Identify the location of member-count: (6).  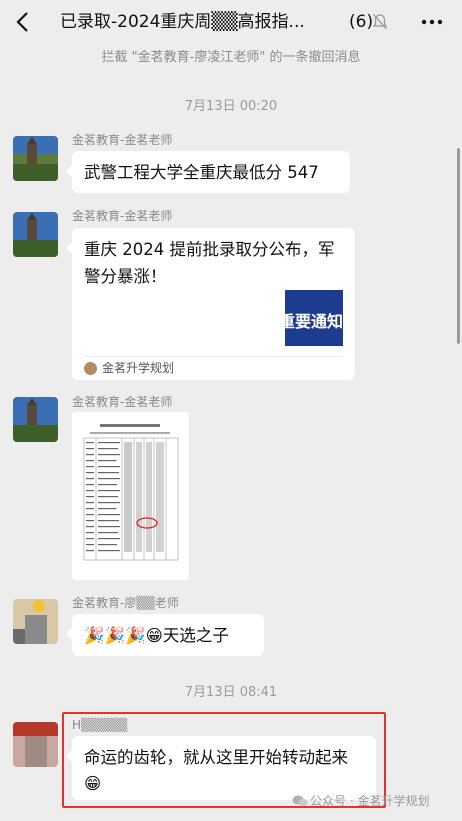
(361, 22).